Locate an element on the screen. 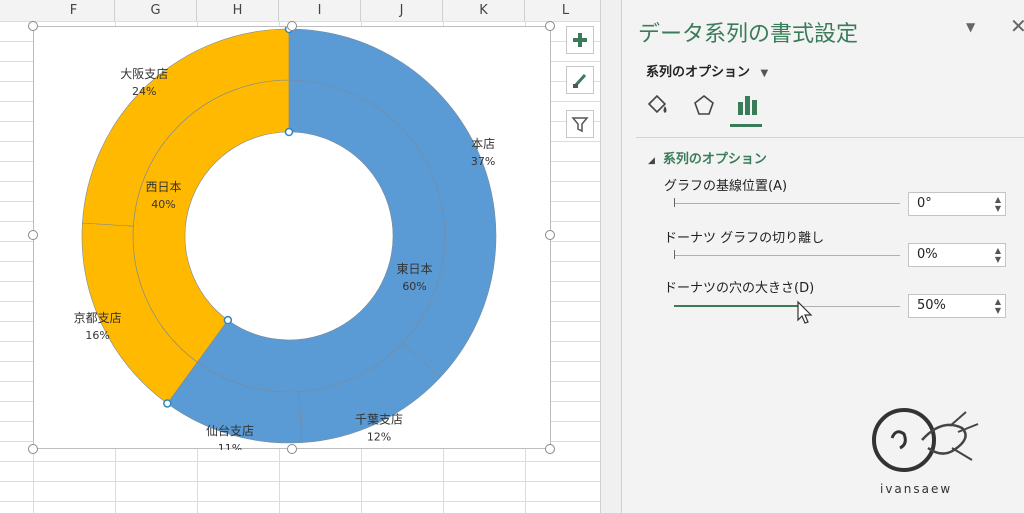 The height and width of the screenshot is (513, 1024). resize-handle-left is located at coordinates (33, 235).